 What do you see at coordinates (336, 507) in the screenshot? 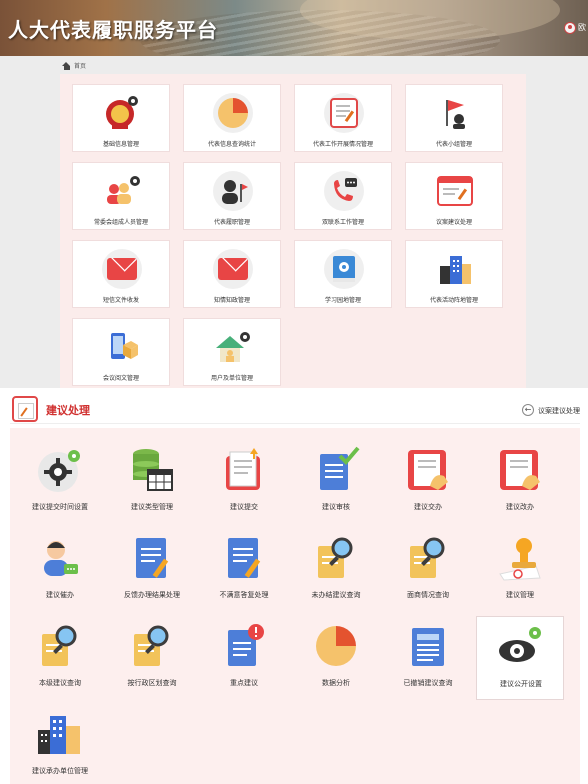
I see `item-label: 建议审核` at bounding box center [336, 507].